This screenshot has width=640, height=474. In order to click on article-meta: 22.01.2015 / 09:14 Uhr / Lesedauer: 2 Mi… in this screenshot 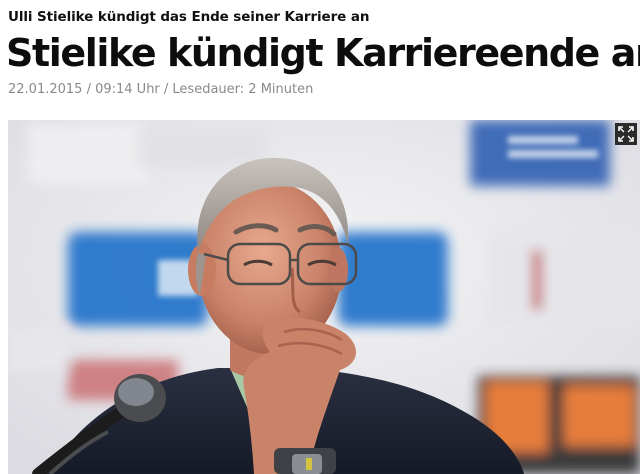, I will do `click(161, 89)`.